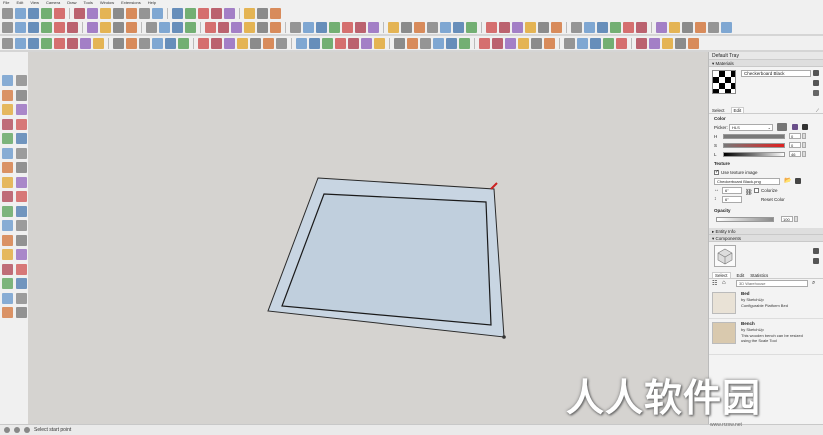 The image size is (823, 435). What do you see at coordinates (210, 27) in the screenshot?
I see `protractor-icon` at bounding box center [210, 27].